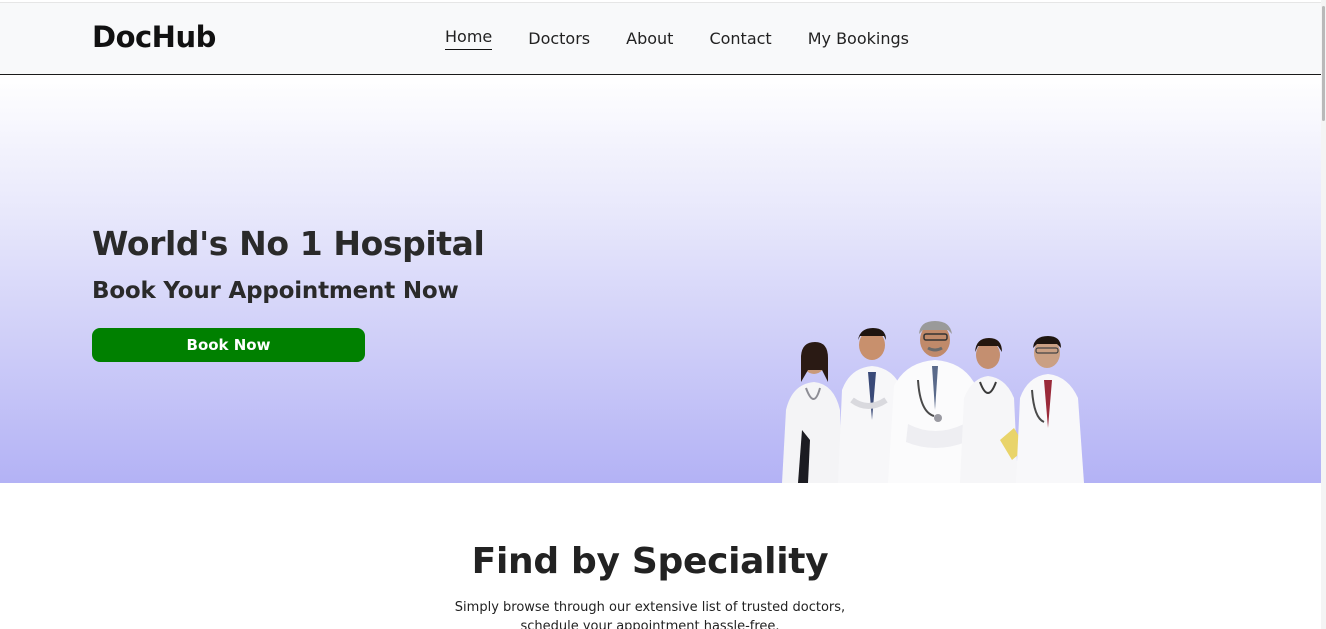 This screenshot has height=629, width=1326. What do you see at coordinates (1323, 63) in the screenshot?
I see `scrollbar-thumb` at bounding box center [1323, 63].